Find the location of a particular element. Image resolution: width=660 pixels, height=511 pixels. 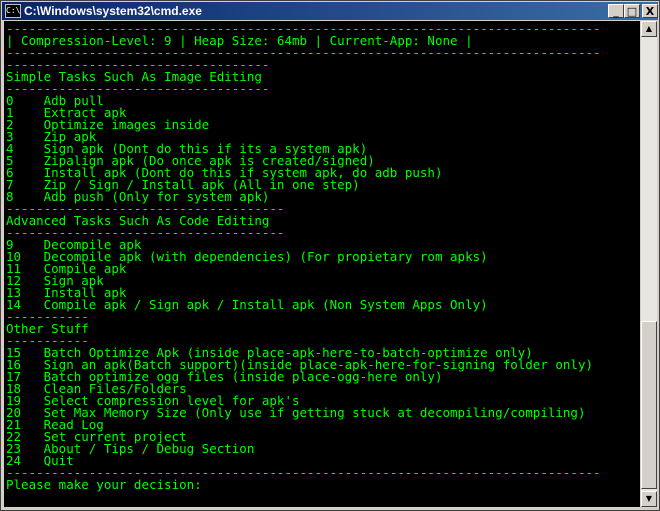

vertical-scrollbar: ▲ ▼ is located at coordinates (649, 264).